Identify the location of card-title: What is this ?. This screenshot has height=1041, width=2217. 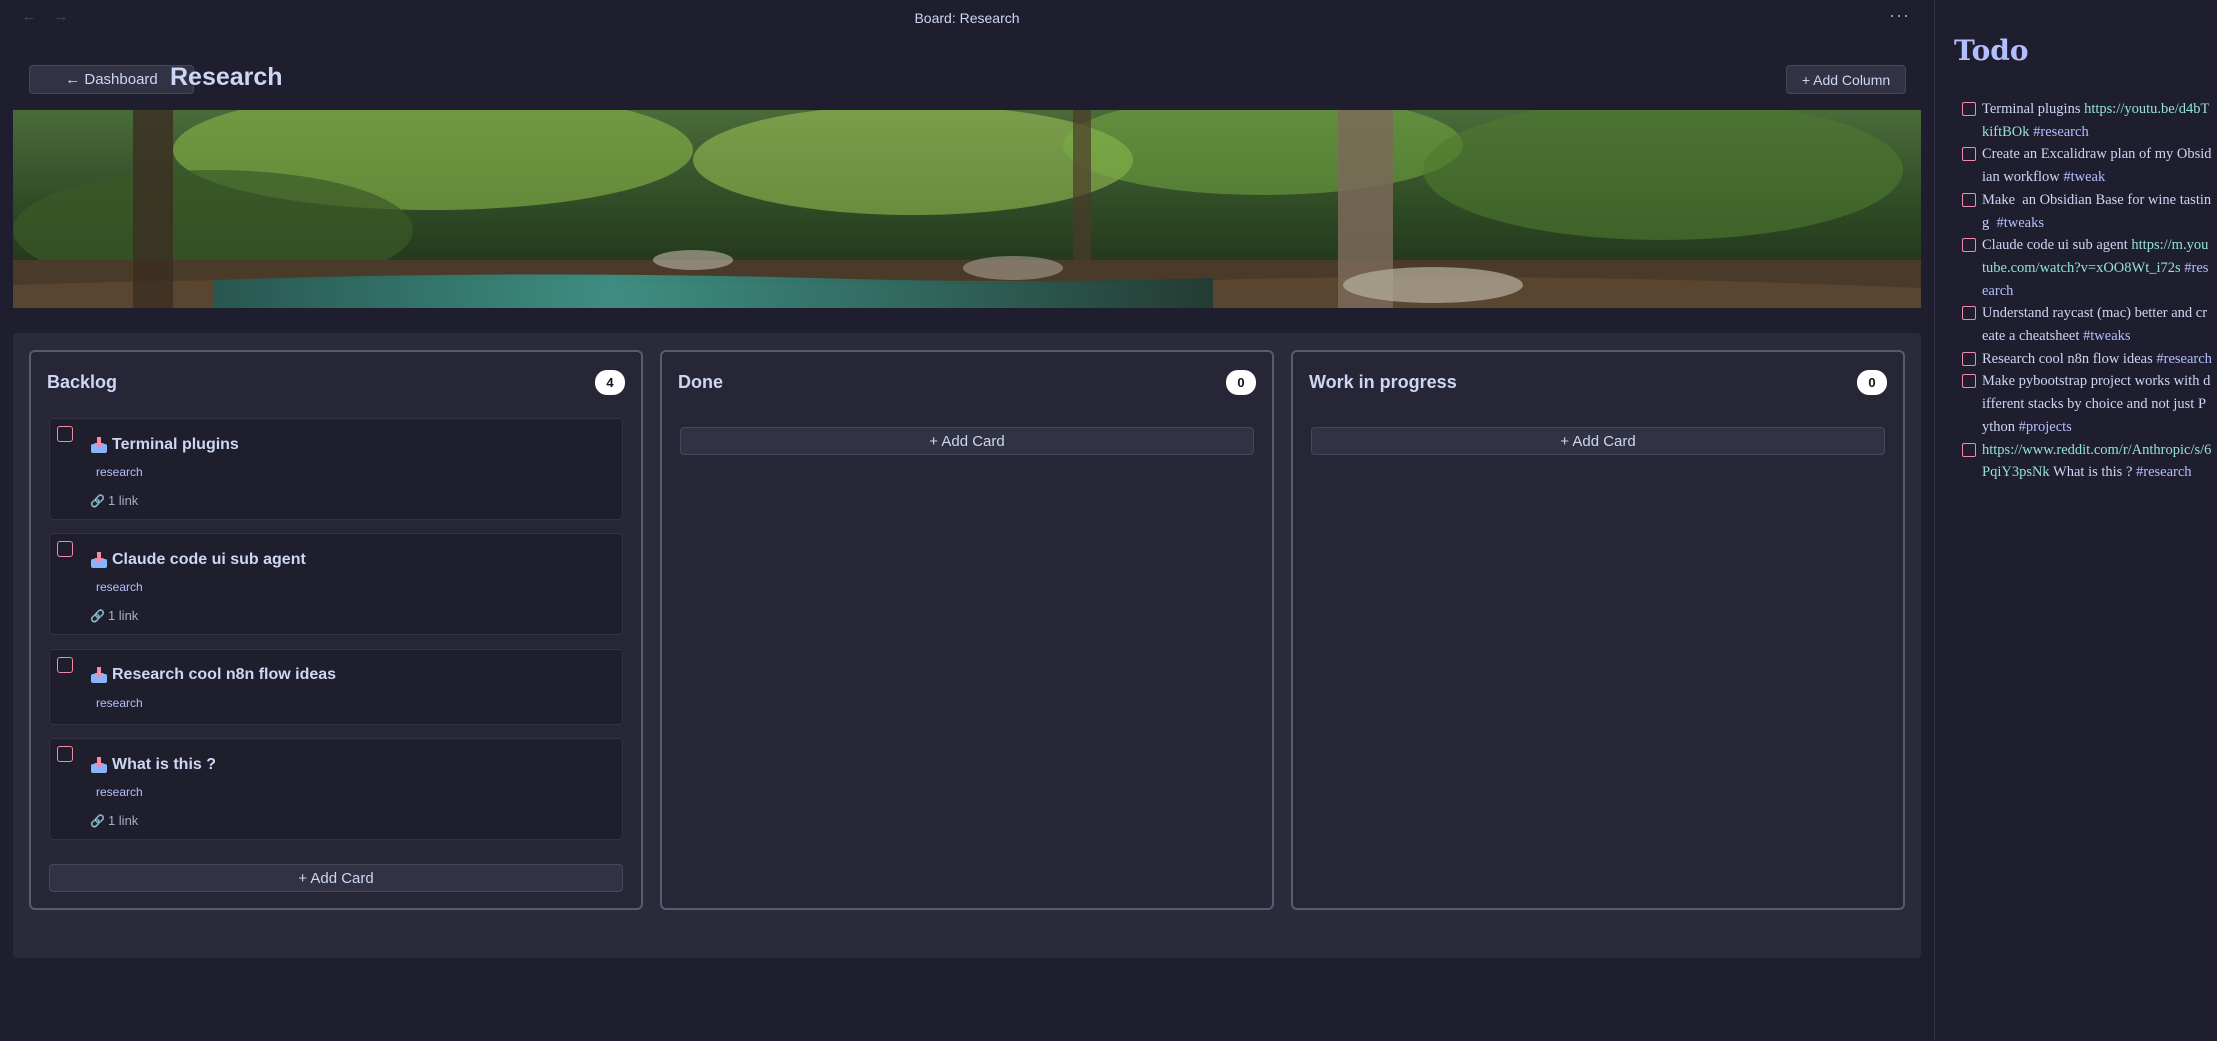
(164, 764).